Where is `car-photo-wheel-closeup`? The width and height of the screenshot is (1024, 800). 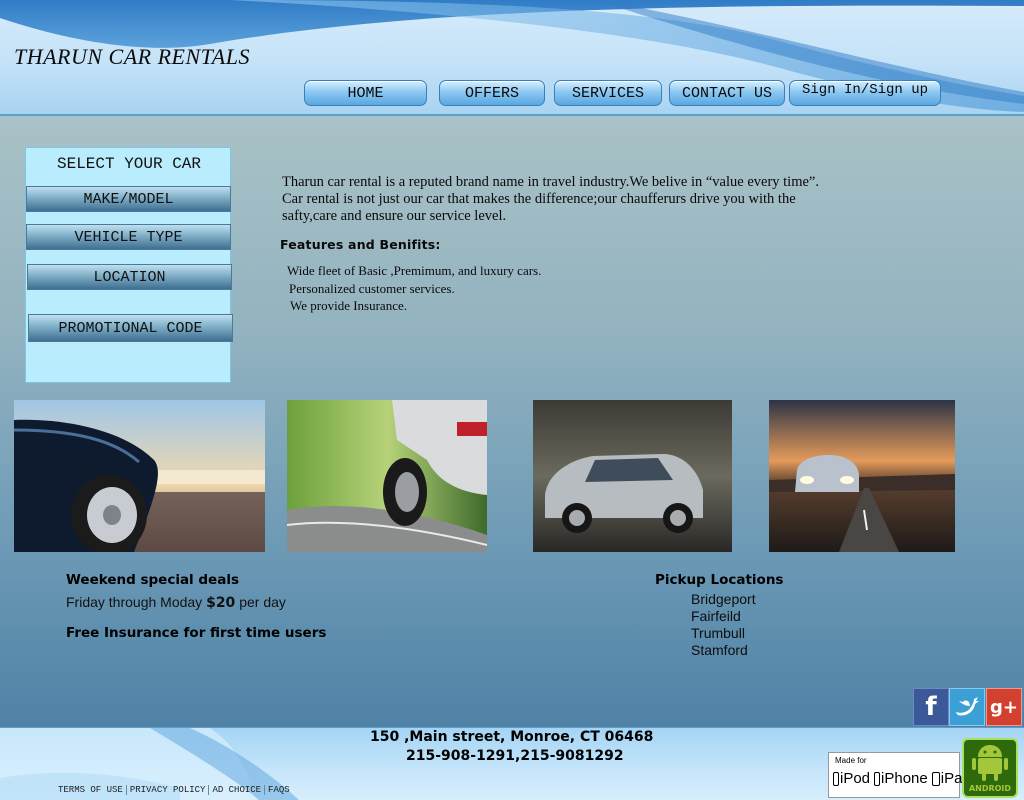 car-photo-wheel-closeup is located at coordinates (139, 476).